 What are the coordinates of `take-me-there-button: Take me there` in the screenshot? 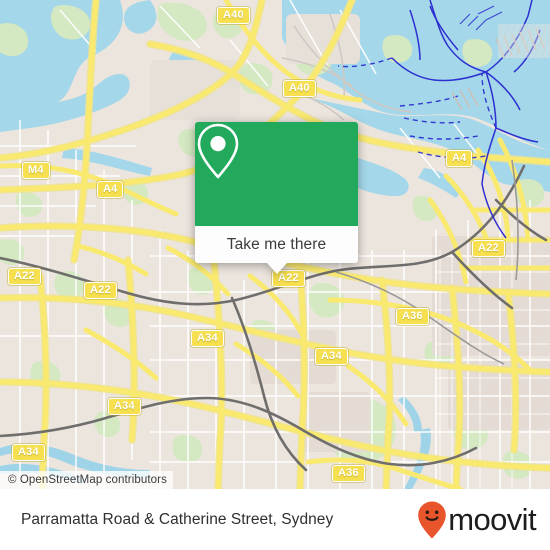 It's located at (276, 244).